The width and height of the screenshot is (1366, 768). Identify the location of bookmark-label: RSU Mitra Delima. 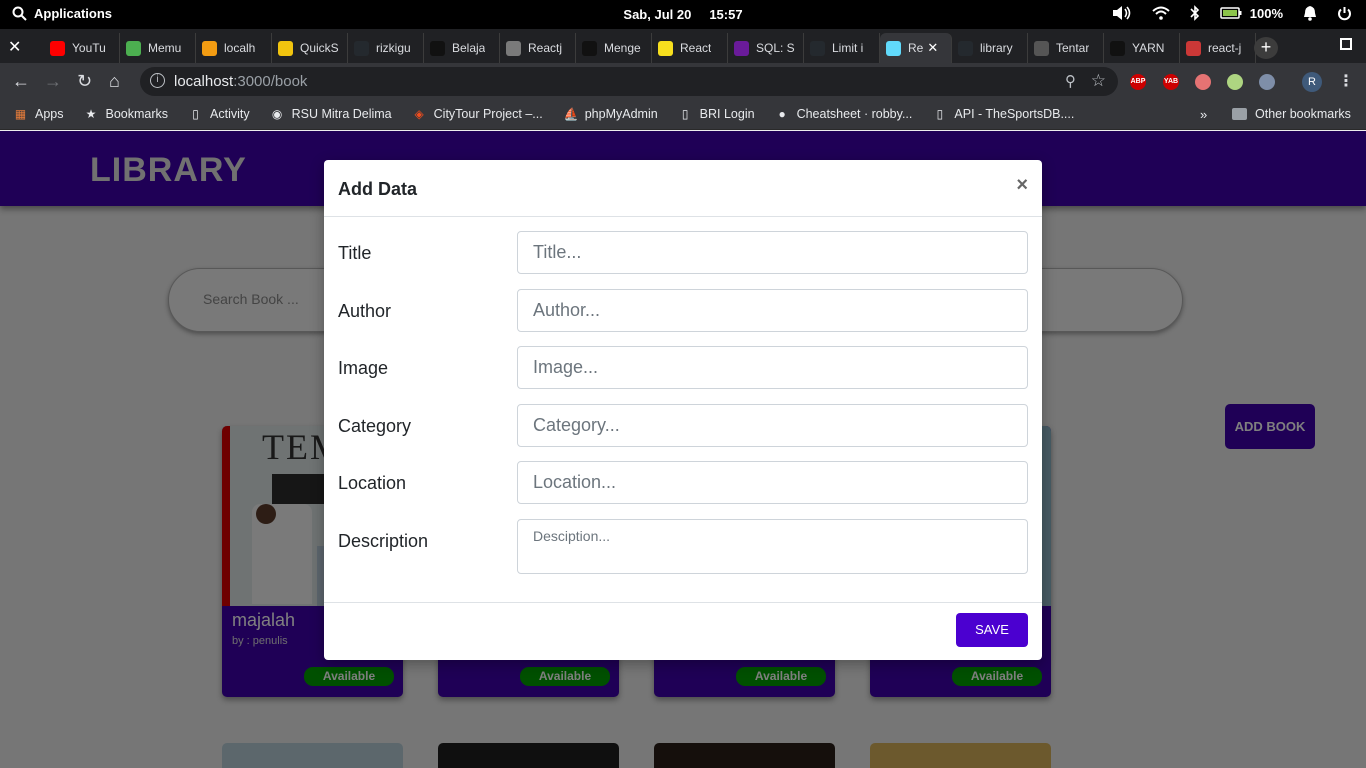
(341, 114).